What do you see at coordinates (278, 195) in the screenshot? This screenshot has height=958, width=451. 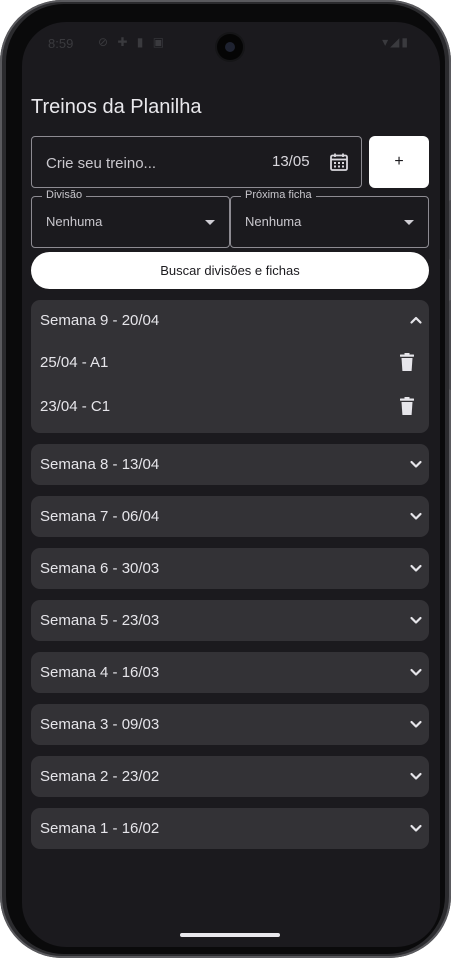 I see `next-sheet-legend: Próxima ficha` at bounding box center [278, 195].